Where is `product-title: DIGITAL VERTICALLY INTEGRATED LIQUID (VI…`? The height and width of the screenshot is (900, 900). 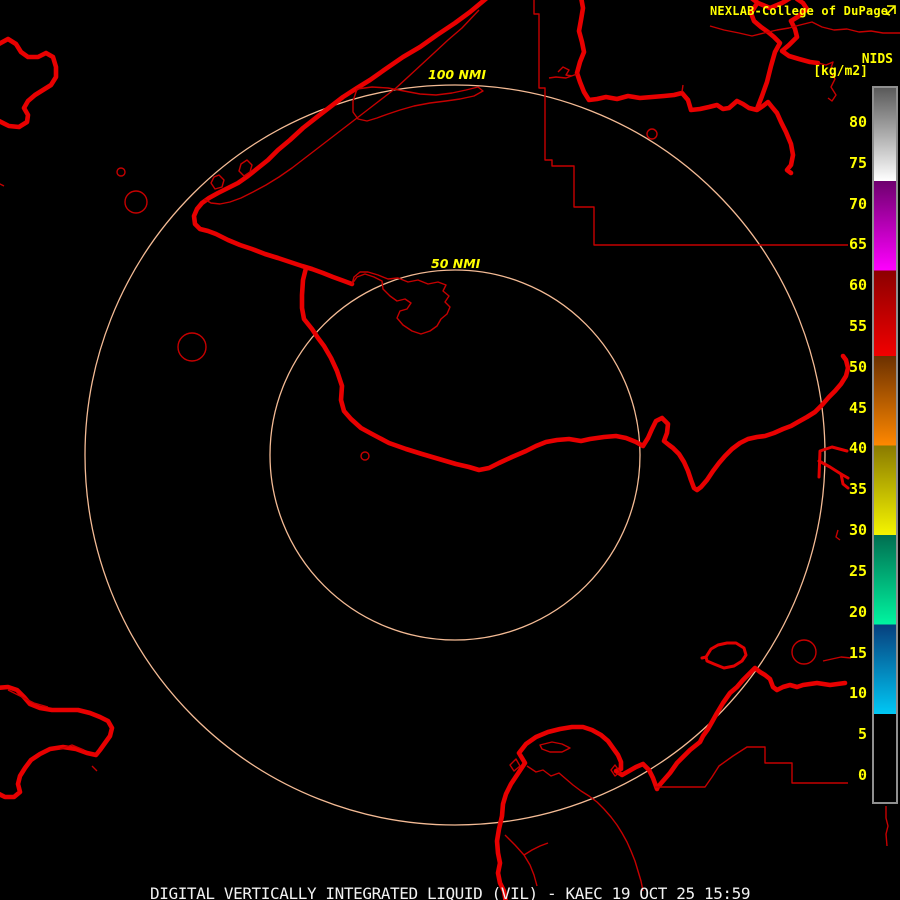 product-title: DIGITAL VERTICALLY INTEGRATED LIQUID (VI… is located at coordinates (450, 892).